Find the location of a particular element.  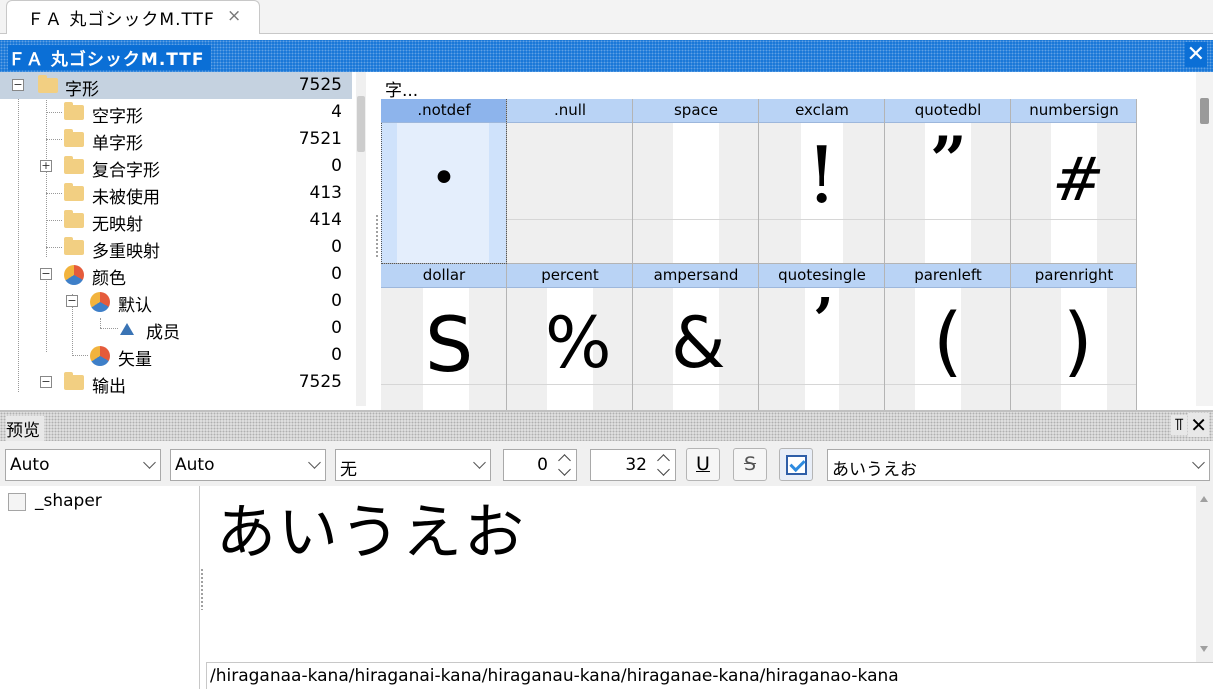

glyph-cell: .notdef • is located at coordinates (444, 181).